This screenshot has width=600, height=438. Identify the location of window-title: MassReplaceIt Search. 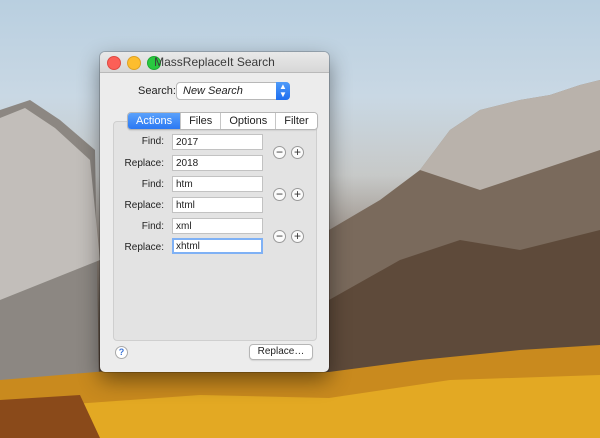
(214, 62).